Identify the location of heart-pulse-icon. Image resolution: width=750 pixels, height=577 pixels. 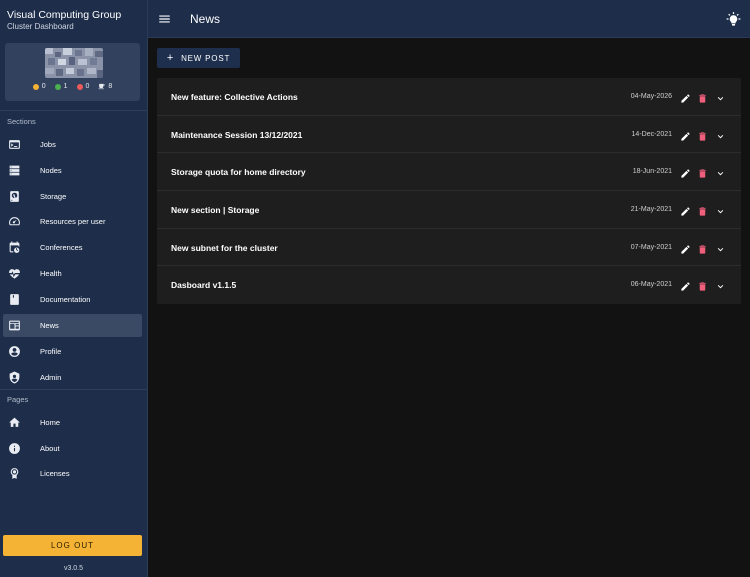
(14, 273).